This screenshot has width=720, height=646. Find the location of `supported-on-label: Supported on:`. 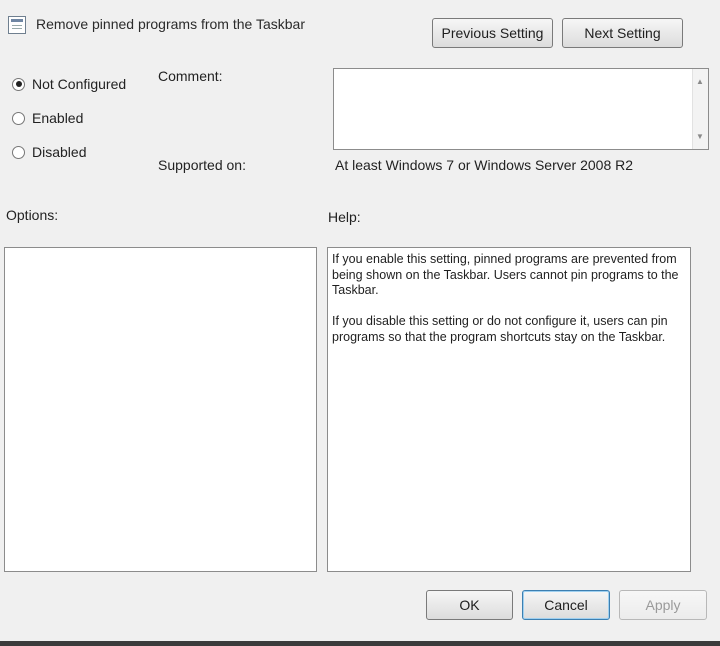

supported-on-label: Supported on: is located at coordinates (202, 165).